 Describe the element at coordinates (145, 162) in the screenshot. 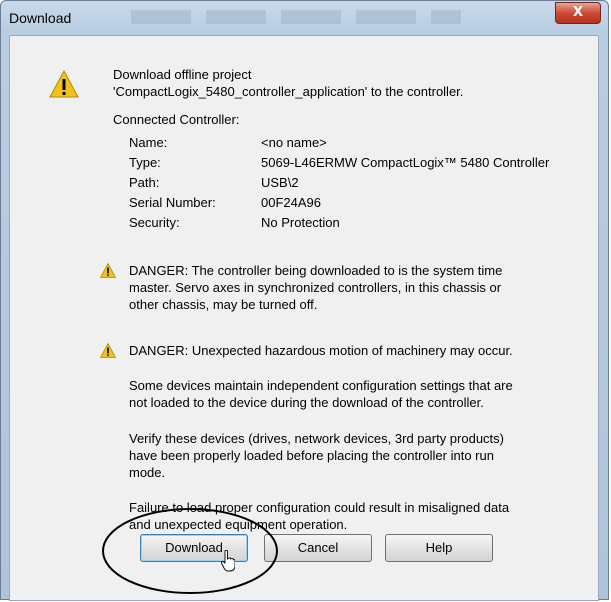

I see `info-label: Type:` at that location.